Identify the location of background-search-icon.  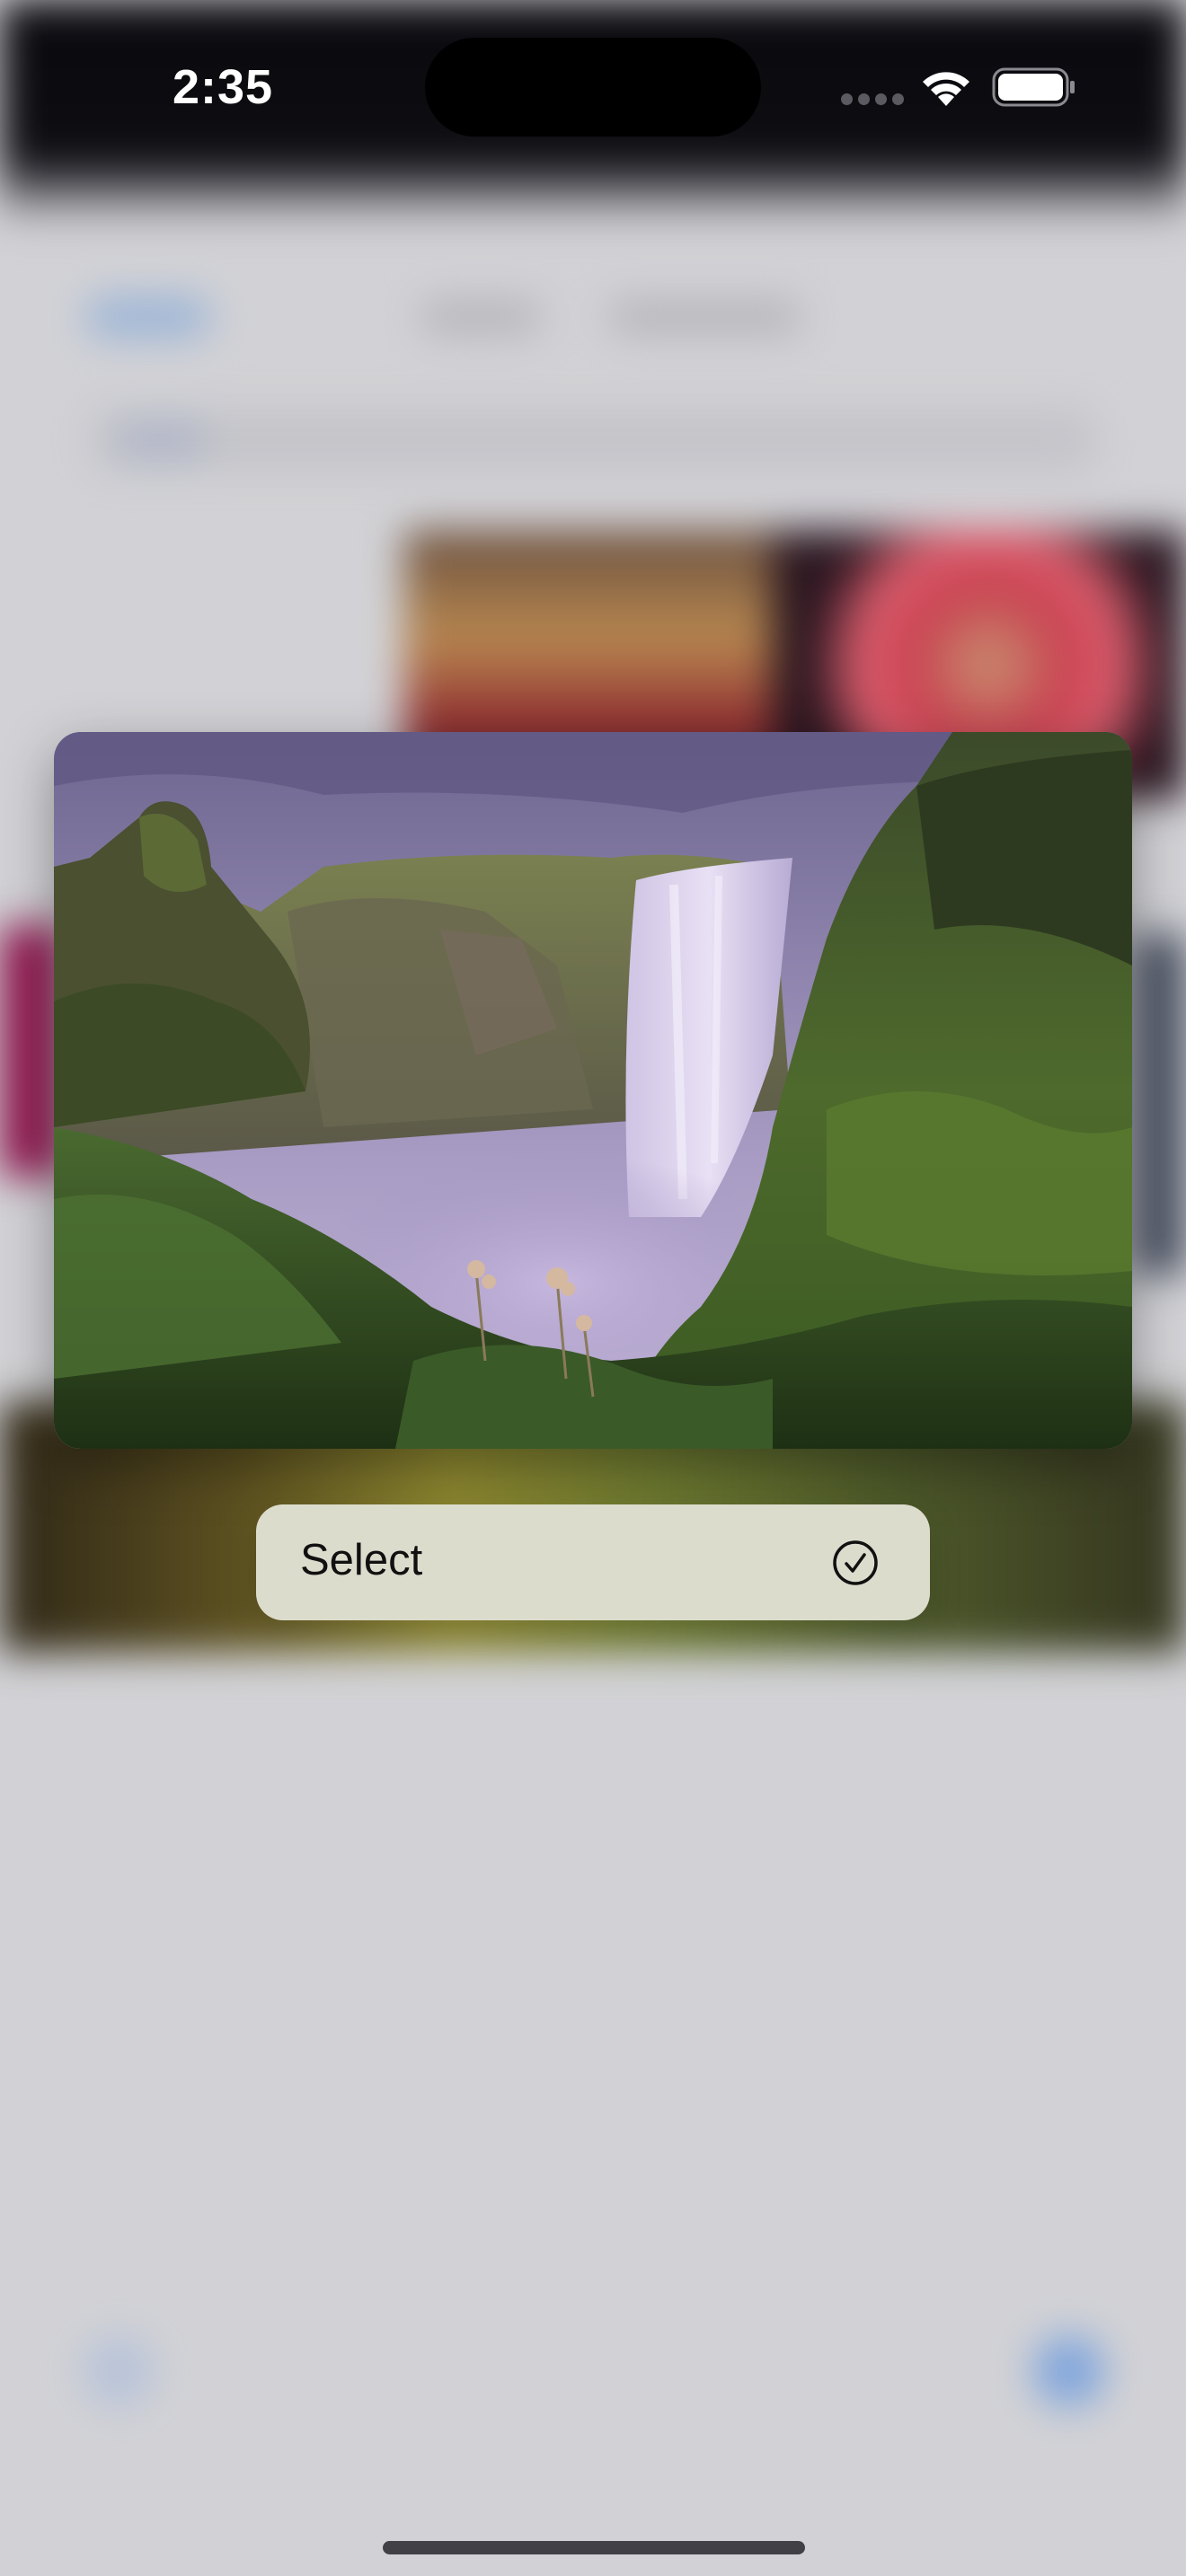
(162, 440).